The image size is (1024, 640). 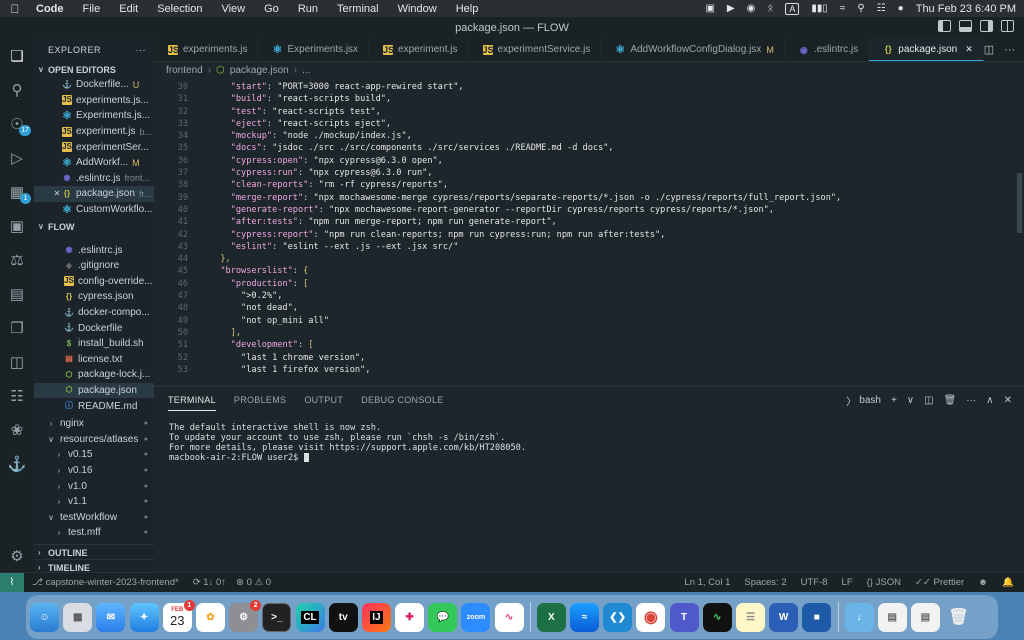 I want to click on file-tree-item: ⓘ README.md, so click(x=94, y=406).